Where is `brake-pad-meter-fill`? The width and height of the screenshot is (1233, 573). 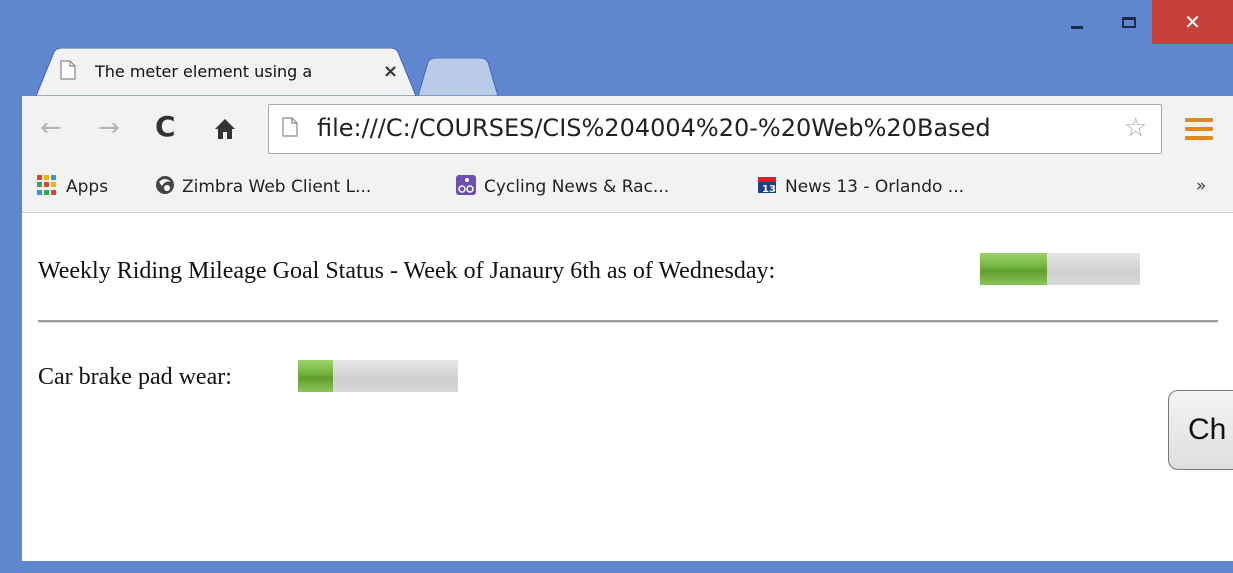 brake-pad-meter-fill is located at coordinates (316, 376).